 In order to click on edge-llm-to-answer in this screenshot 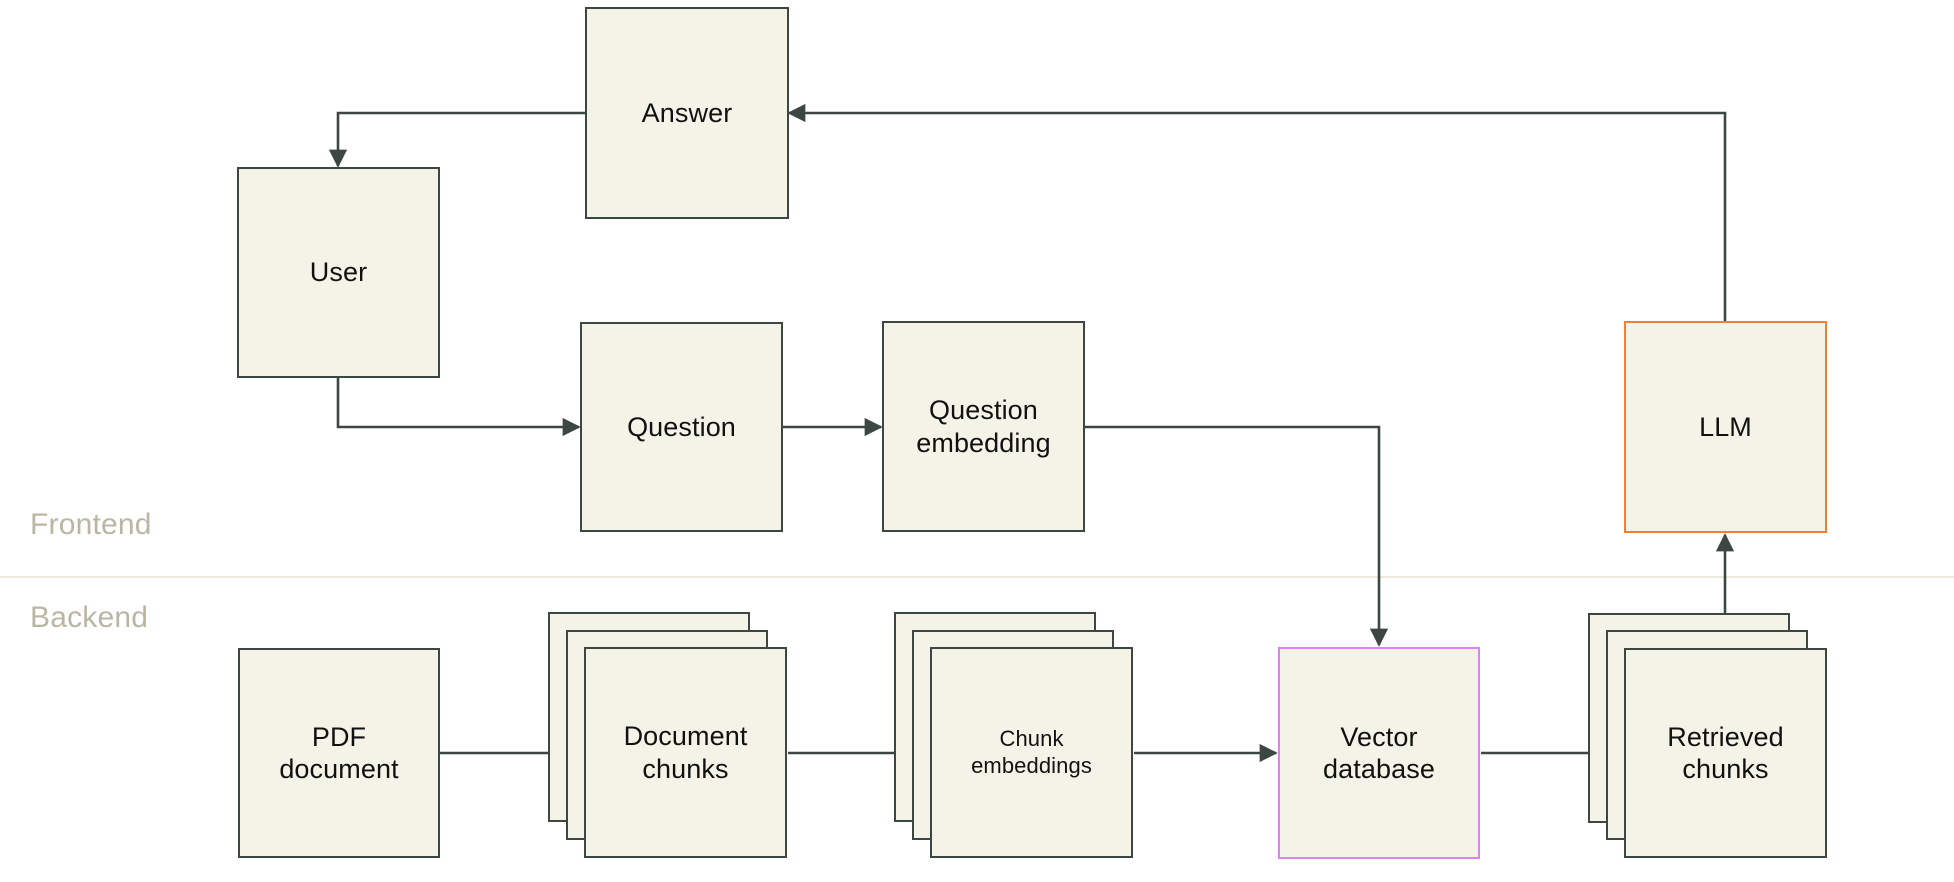, I will do `click(1257, 212)`.